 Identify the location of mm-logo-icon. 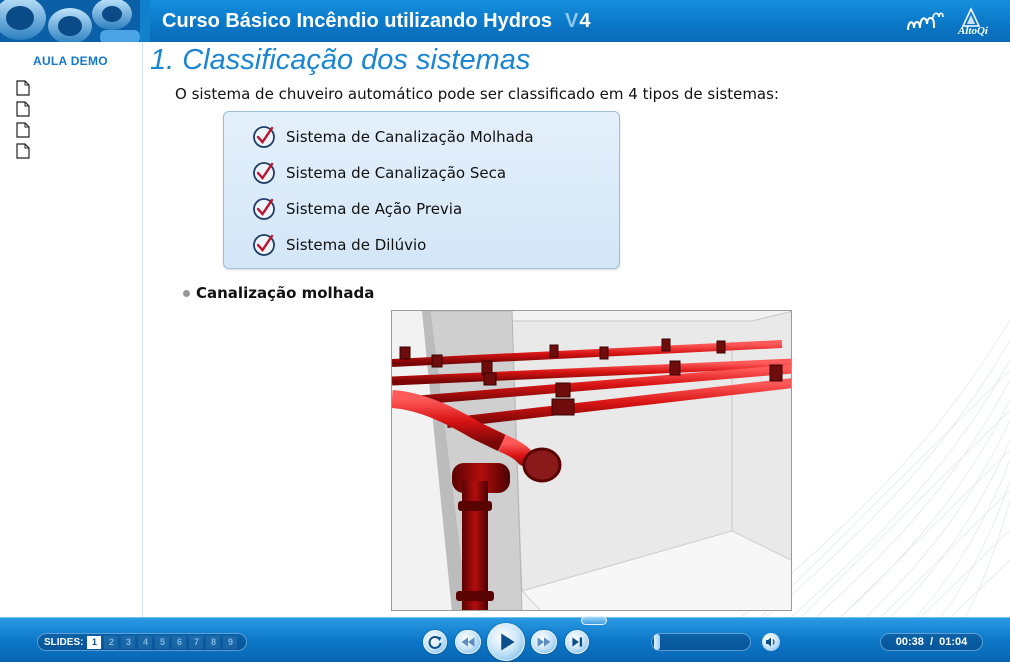
(925, 21).